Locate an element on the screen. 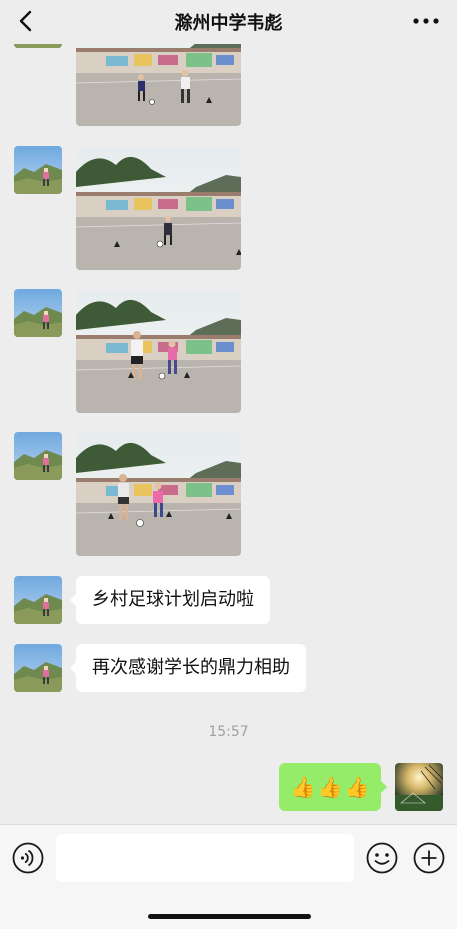  chat-header: 滁州中学韦彪 is located at coordinates (228, 22).